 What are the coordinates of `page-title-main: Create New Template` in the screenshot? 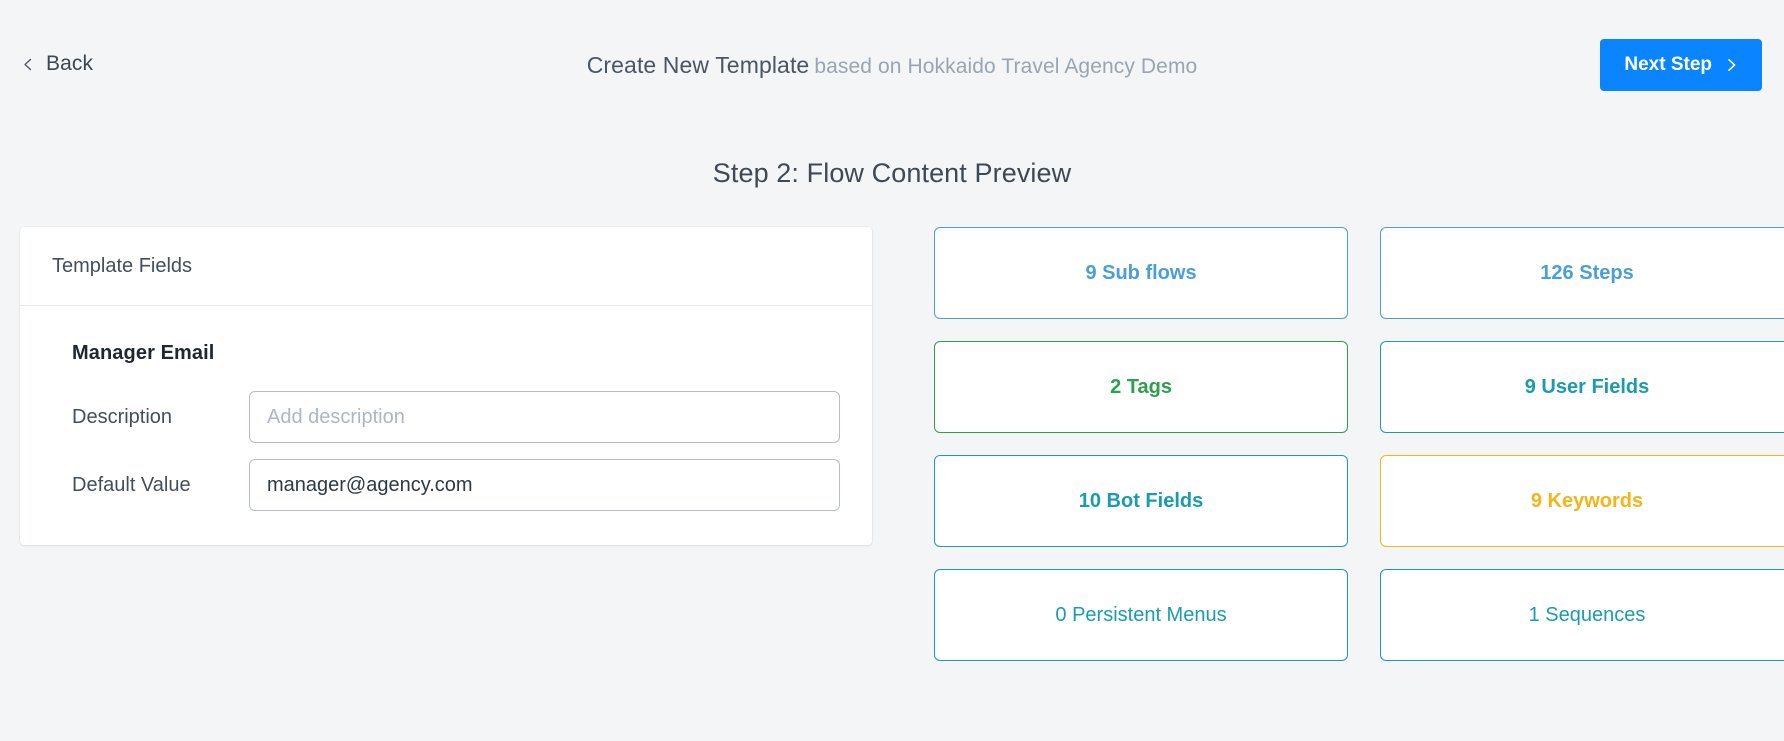 It's located at (698, 65).